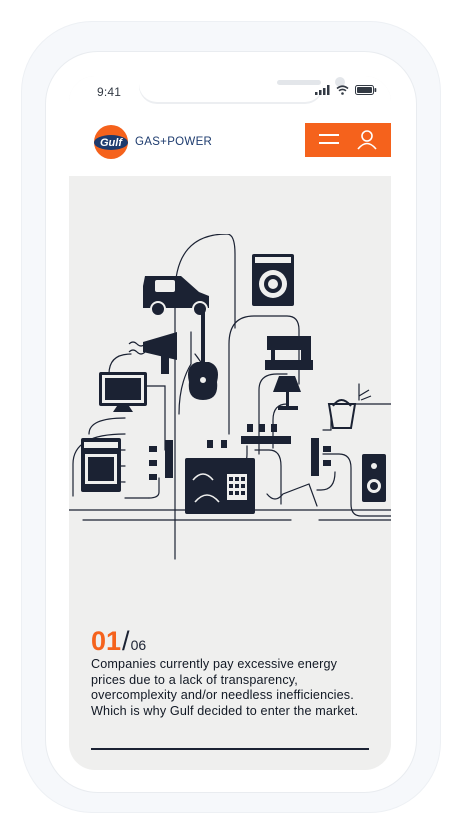  I want to click on wifi-icon, so click(342, 90).